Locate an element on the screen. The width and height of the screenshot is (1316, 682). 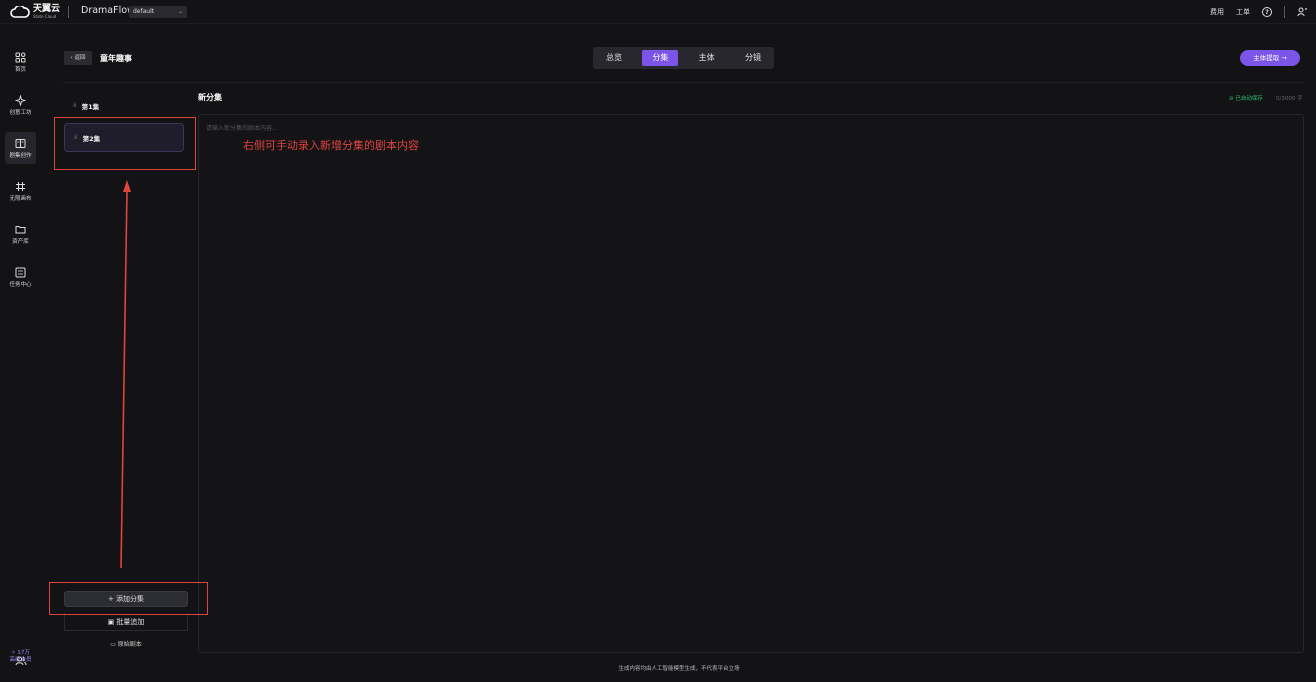
task-icon is located at coordinates (20, 272).